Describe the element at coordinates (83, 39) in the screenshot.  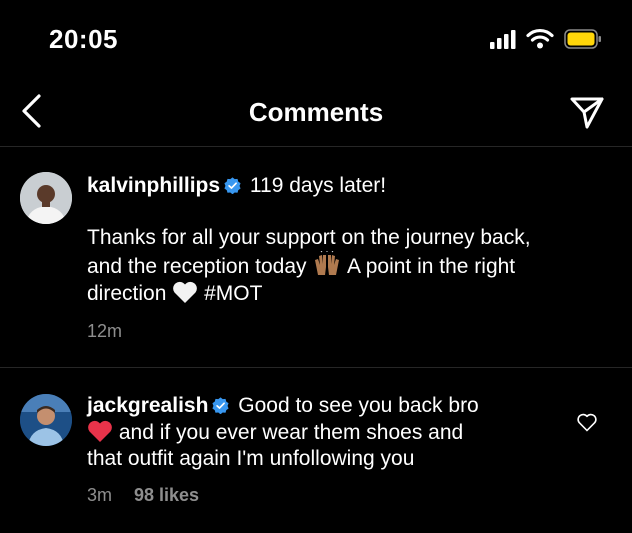
I see `status-time: 20:05` at that location.